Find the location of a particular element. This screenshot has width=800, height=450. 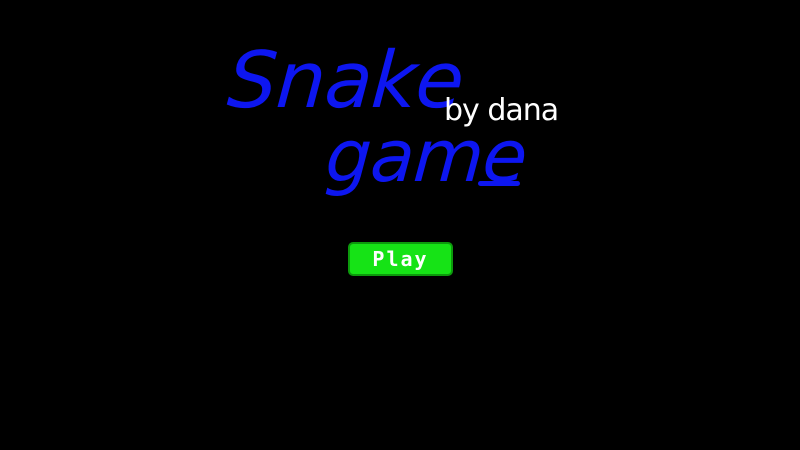

game-title-snake: Snake is located at coordinates (345, 81).